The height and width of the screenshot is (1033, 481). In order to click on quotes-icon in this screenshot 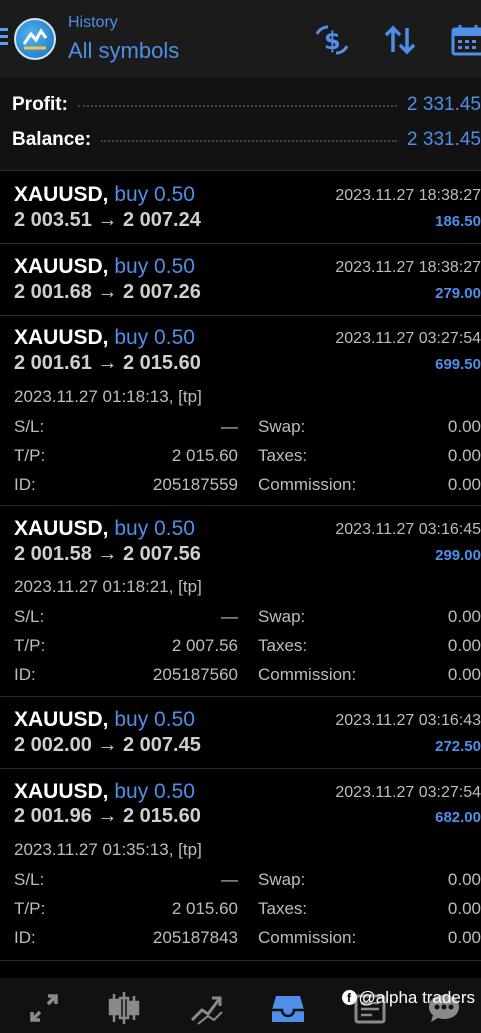, I will do `click(44, 1008)`.